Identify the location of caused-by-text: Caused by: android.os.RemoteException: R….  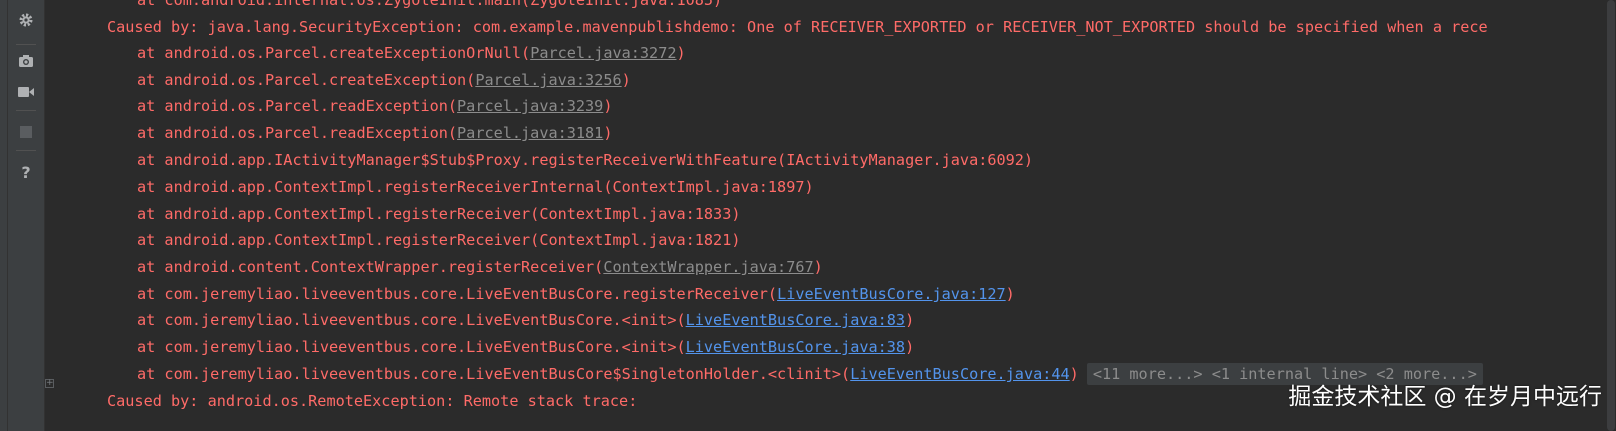
(372, 401).